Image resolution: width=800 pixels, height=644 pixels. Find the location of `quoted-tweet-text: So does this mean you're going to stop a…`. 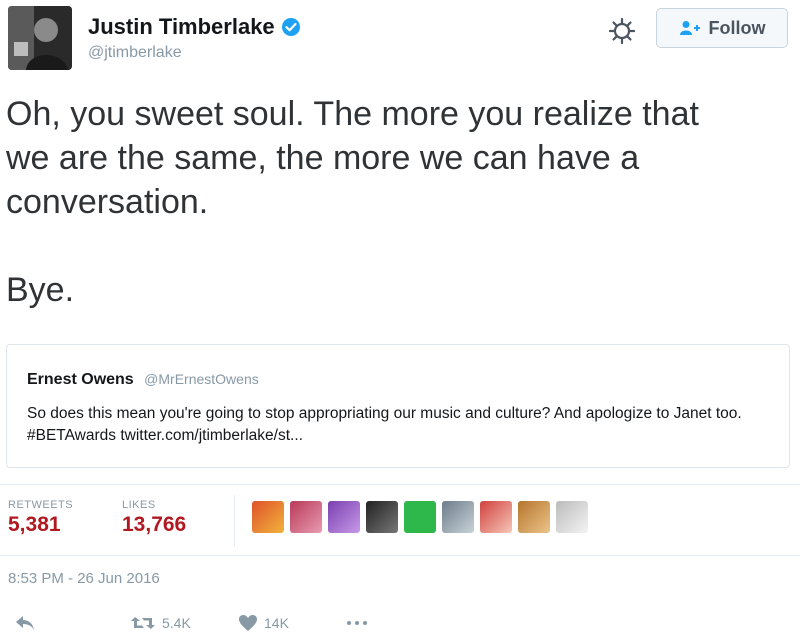

quoted-tweet-text: So does this mean you're going to stop a… is located at coordinates (384, 424).